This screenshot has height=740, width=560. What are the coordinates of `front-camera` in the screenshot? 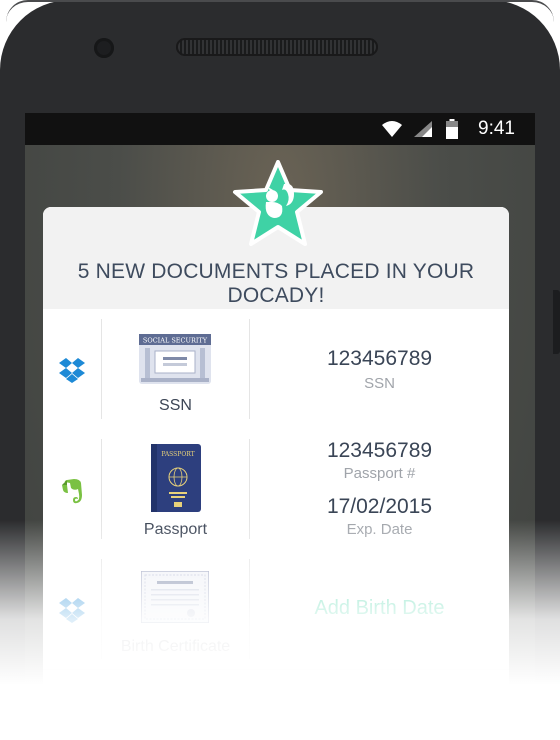 It's located at (104, 48).